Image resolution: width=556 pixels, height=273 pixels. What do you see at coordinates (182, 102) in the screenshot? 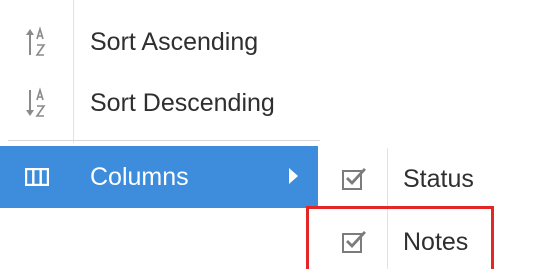
I see `sort-descending-label: Sort Descending` at bounding box center [182, 102].